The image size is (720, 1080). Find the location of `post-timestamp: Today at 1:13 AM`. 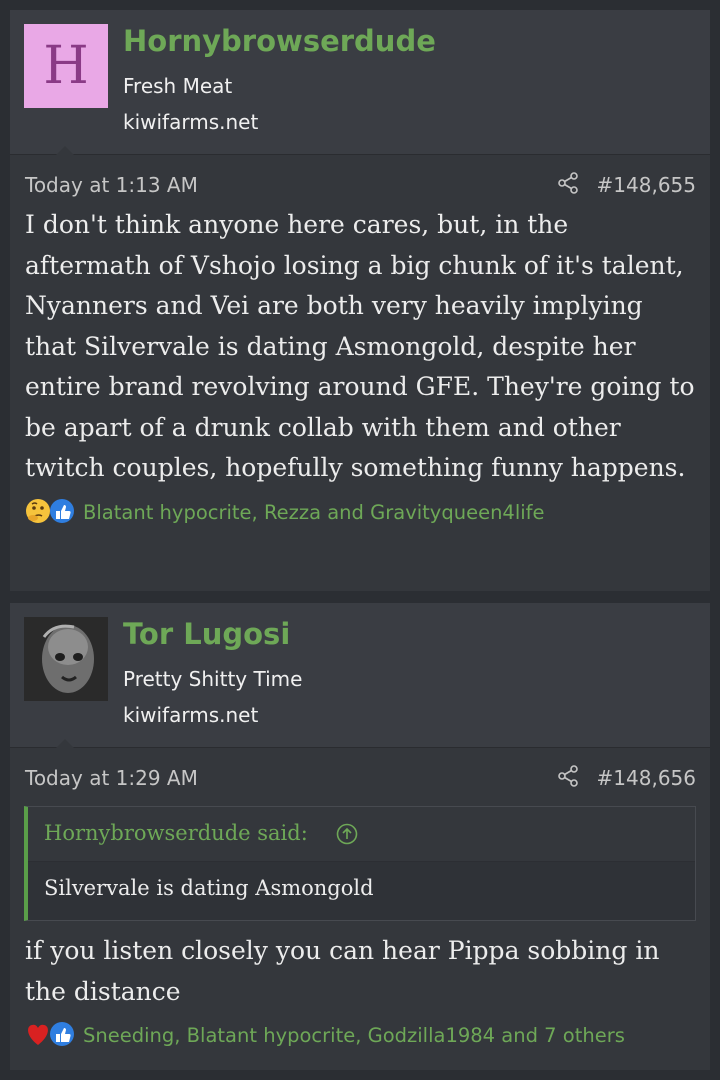

post-timestamp: Today at 1:13 AM is located at coordinates (111, 185).